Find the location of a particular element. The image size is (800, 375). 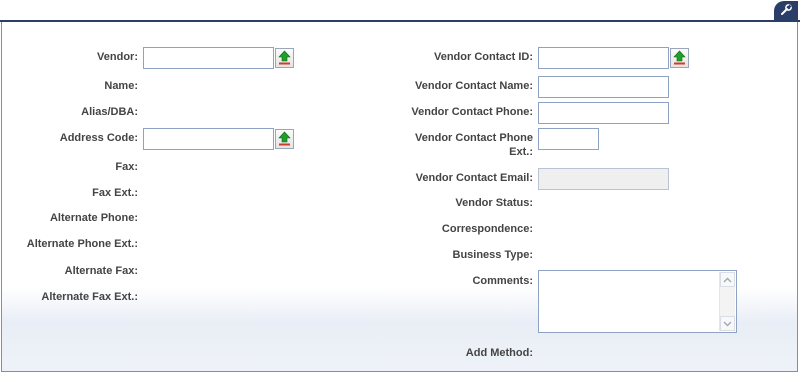

comments-label: Comments: is located at coordinates (502, 281).